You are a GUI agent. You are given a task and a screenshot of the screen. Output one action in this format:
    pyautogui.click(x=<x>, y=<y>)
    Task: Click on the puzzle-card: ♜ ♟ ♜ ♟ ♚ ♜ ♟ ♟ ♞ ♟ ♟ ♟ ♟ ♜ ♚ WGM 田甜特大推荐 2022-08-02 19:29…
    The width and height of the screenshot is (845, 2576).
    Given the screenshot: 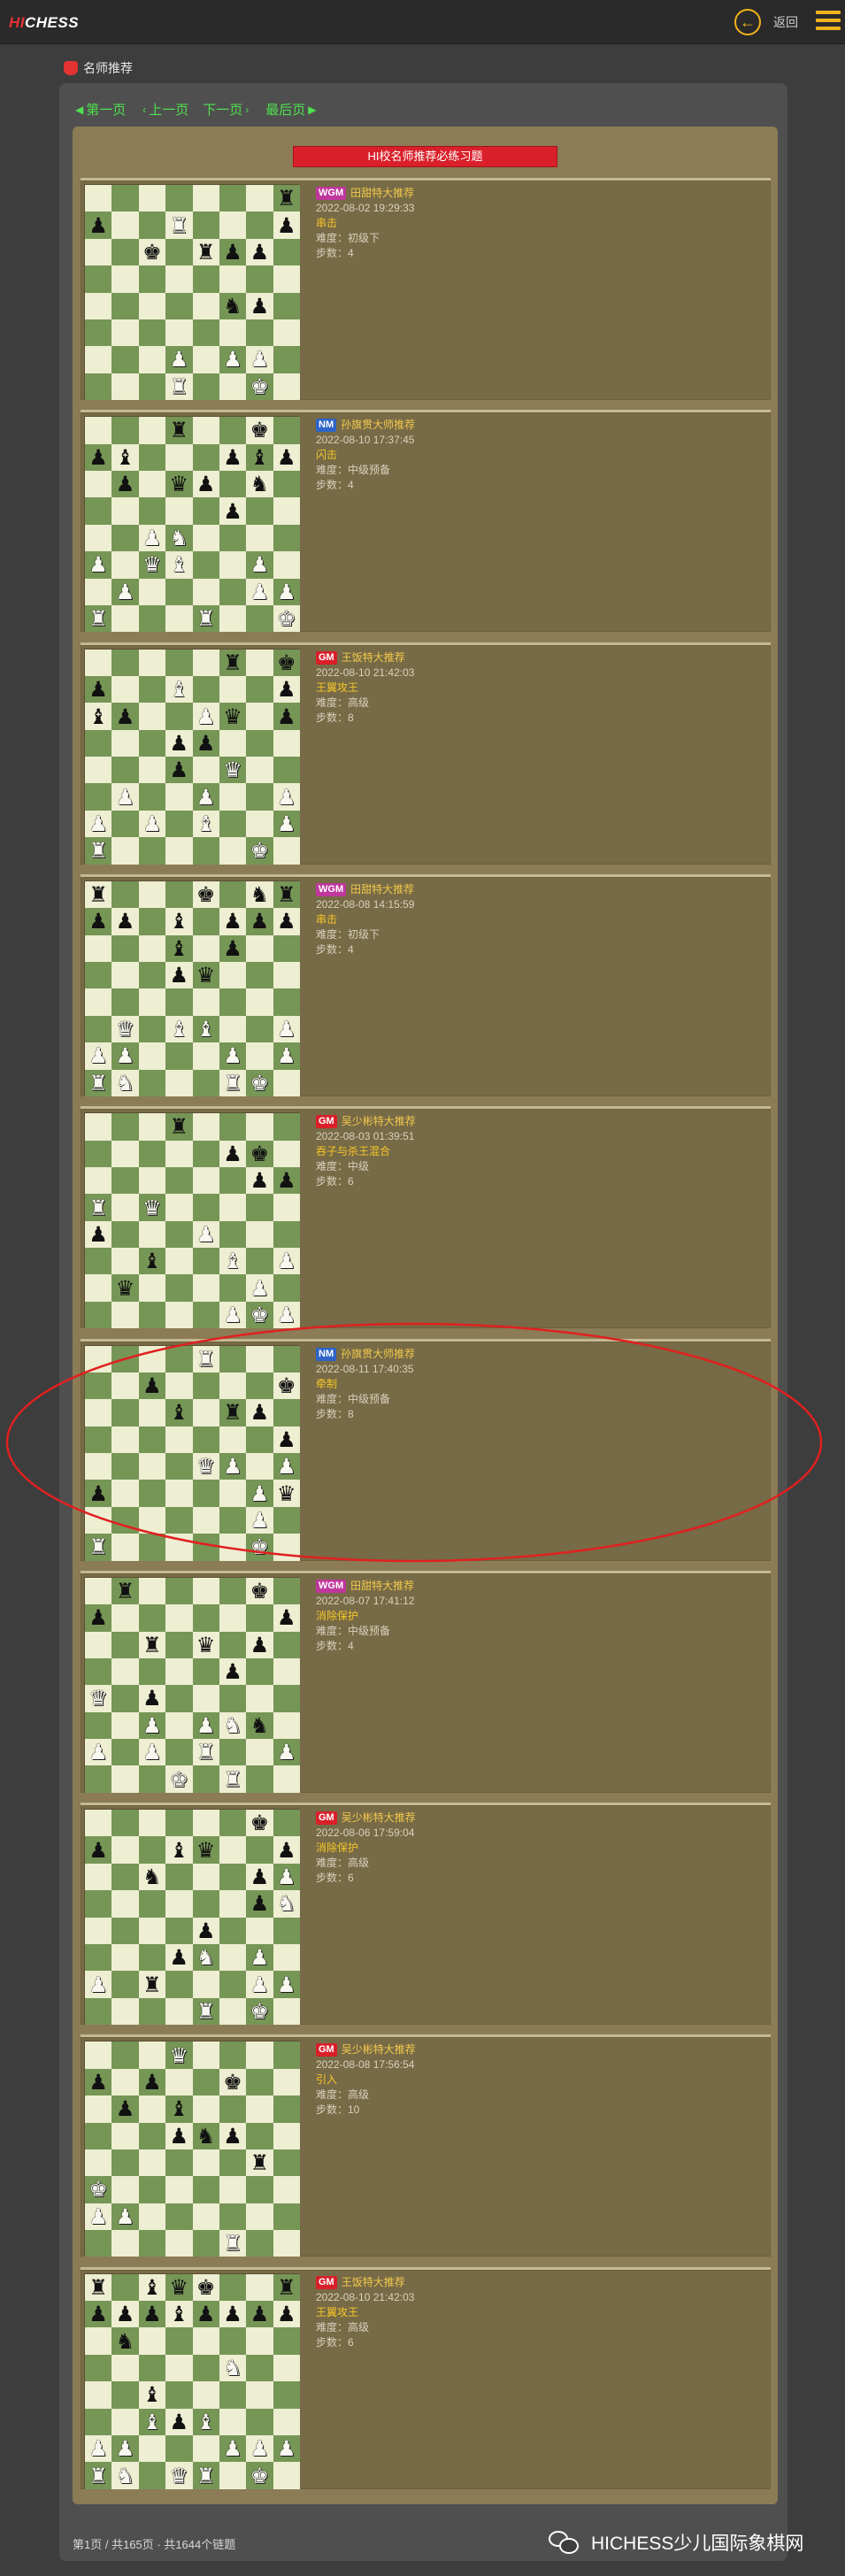 What is the action you would take?
    pyautogui.click(x=426, y=289)
    